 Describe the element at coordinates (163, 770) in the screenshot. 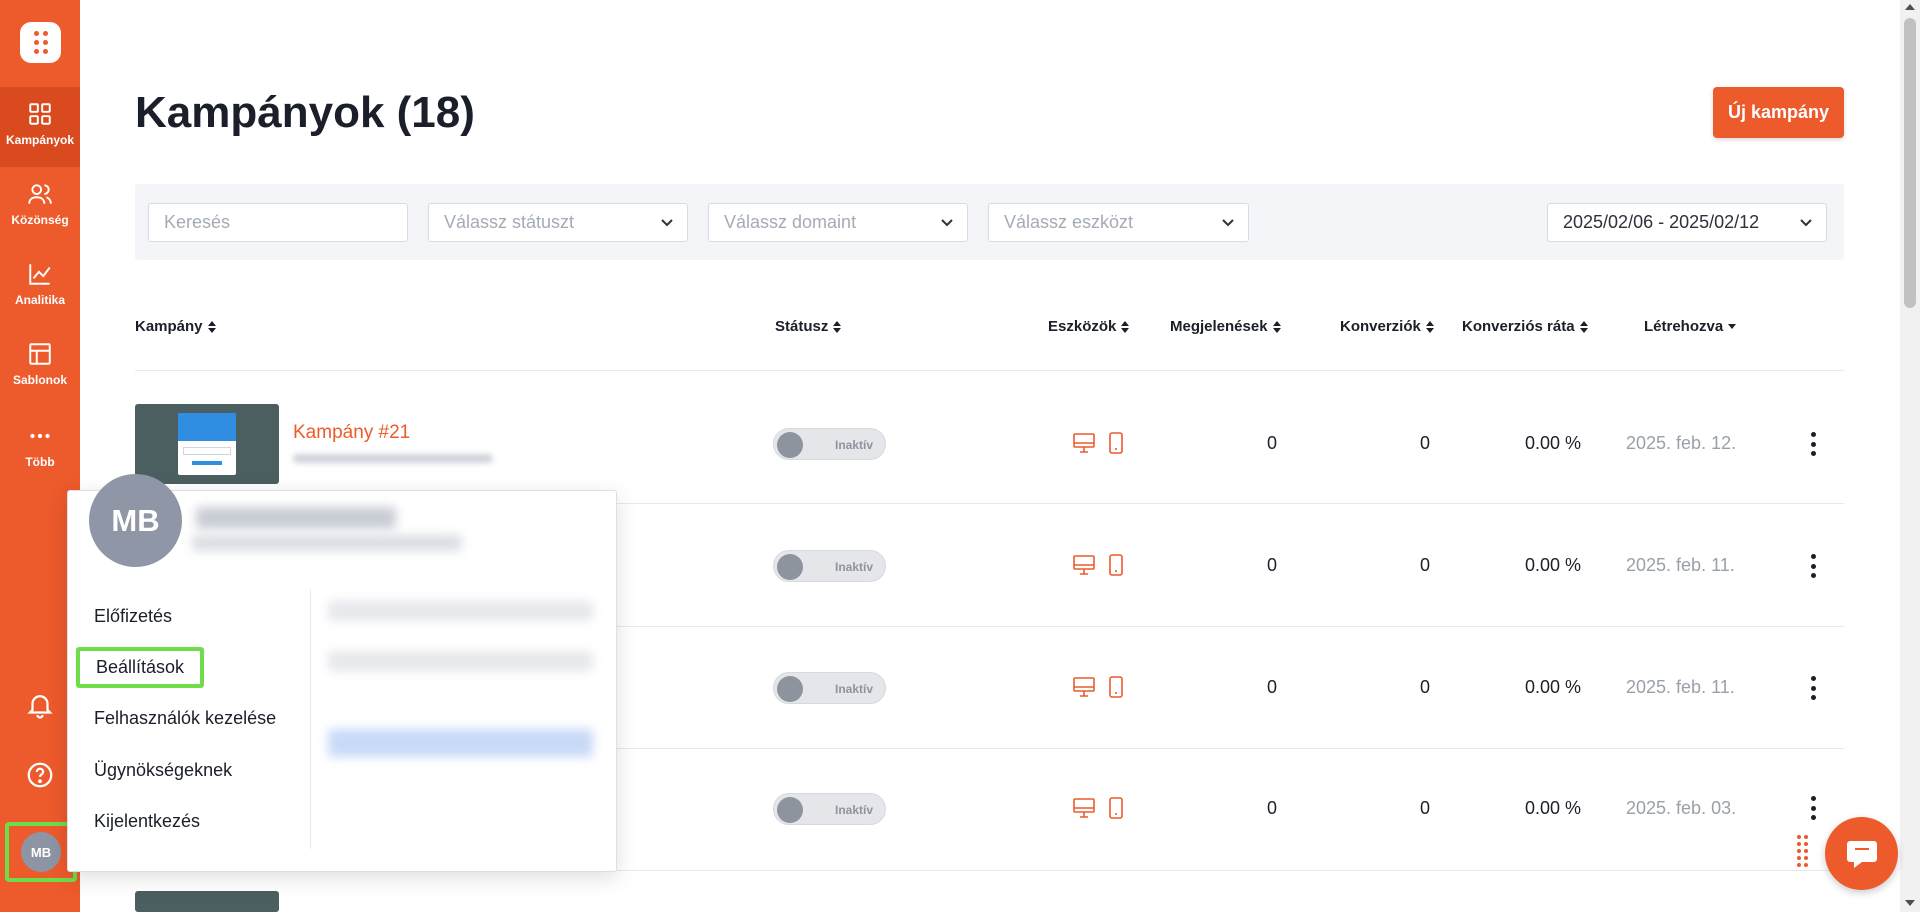

I see `menu-item-agencies: Ügynökségeknek` at that location.